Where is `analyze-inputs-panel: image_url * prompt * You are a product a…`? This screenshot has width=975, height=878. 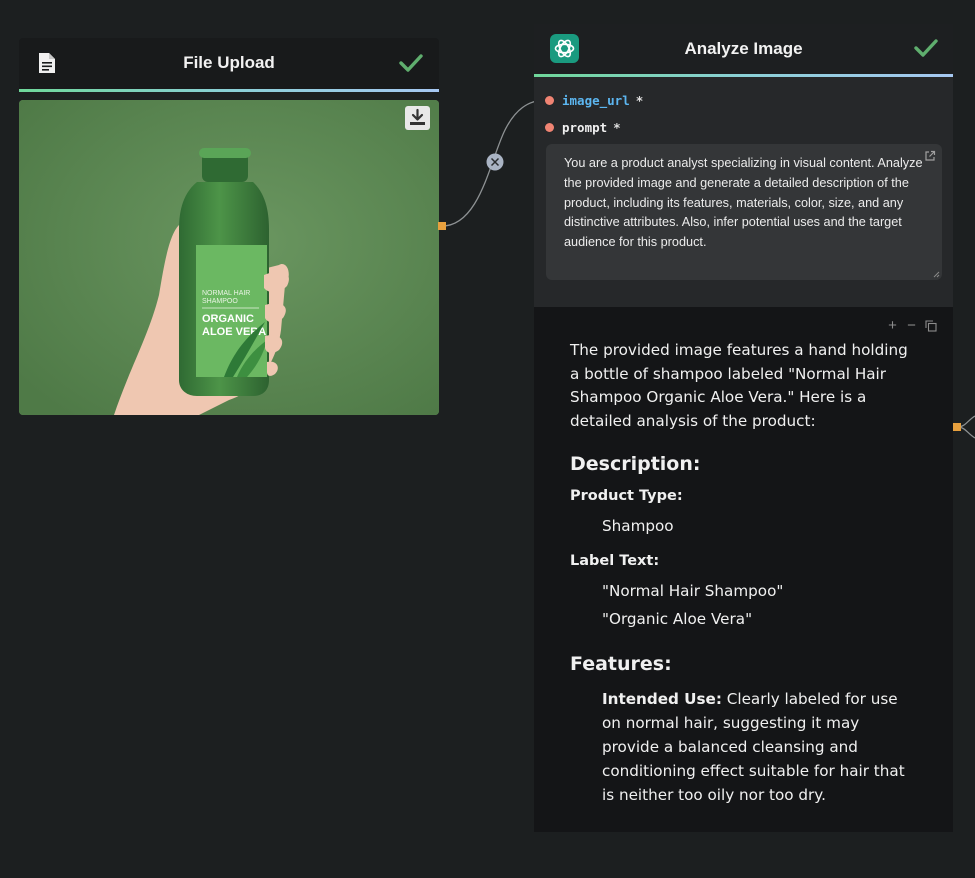
analyze-inputs-panel: image_url * prompt * You are a product a… is located at coordinates (743, 192).